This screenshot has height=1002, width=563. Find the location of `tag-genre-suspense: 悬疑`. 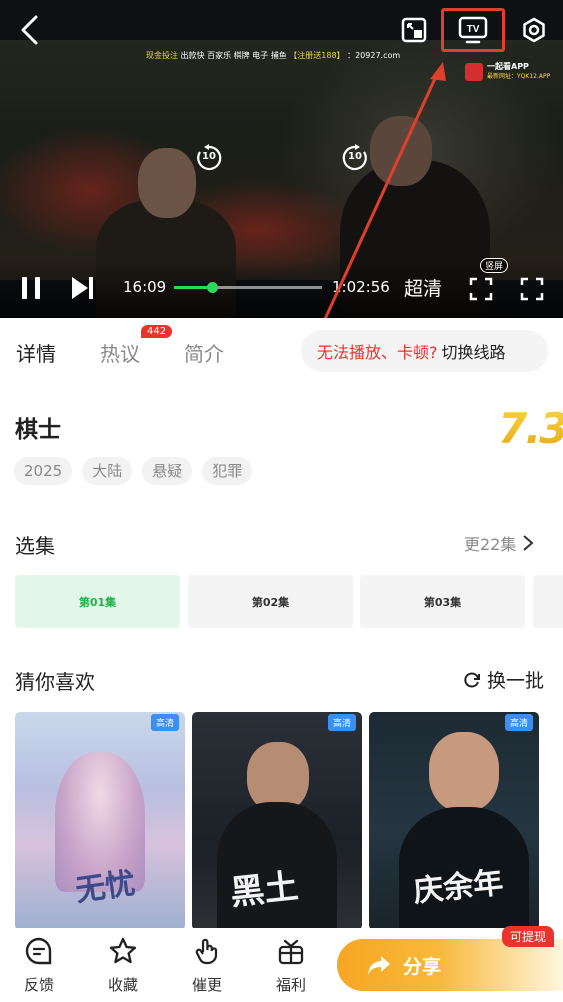

tag-genre-suspense: 悬疑 is located at coordinates (167, 471).